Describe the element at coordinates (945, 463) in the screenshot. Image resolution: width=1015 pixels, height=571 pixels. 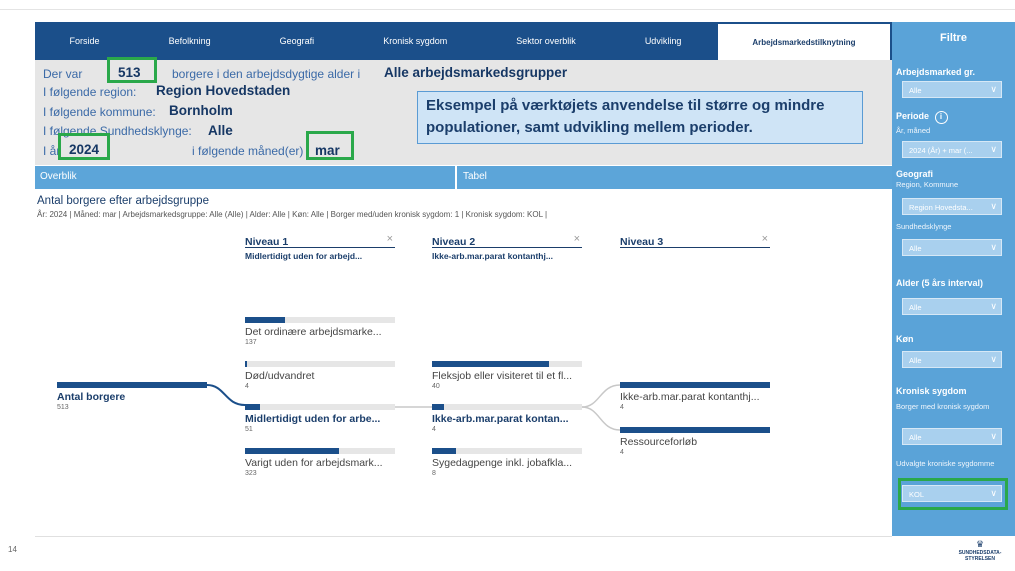
I see `filter-udvalgte-label: Udvalgte kroniske sygdomme` at that location.